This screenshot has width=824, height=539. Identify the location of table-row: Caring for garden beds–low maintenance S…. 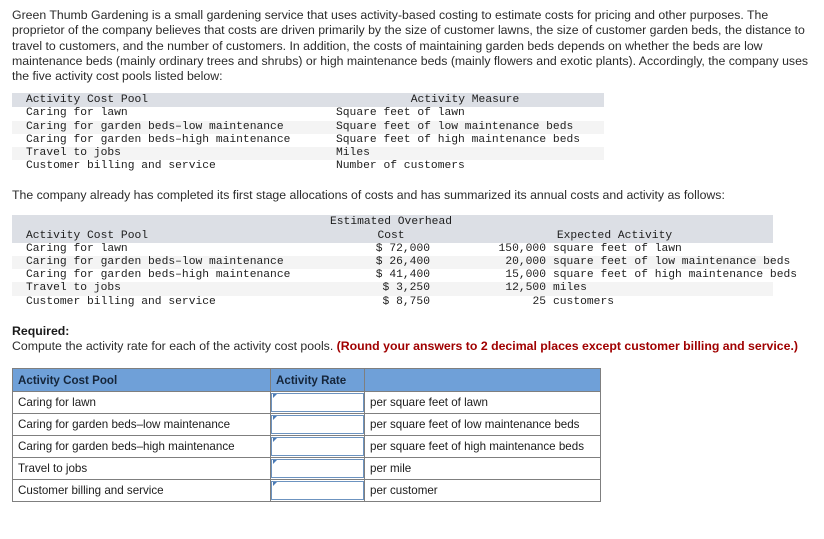
(308, 127).